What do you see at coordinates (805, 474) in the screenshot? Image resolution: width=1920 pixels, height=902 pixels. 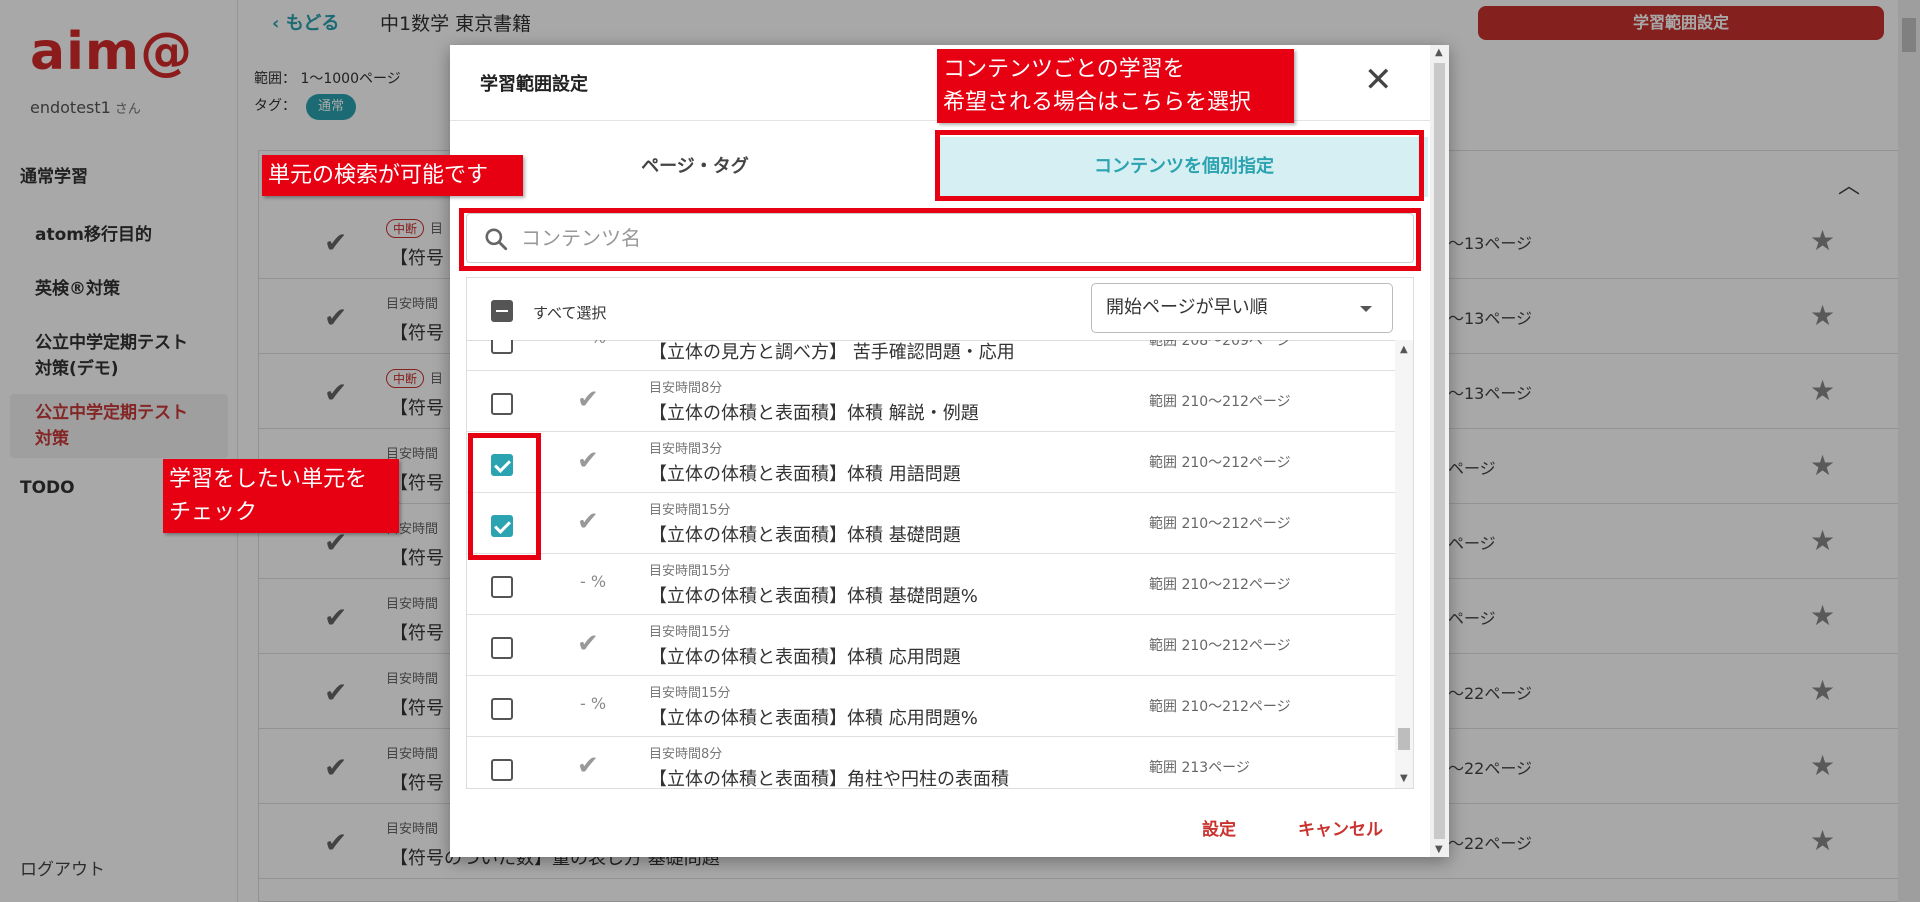 I see `item-name: 【立体の体積と表面積】体積 用語問題` at bounding box center [805, 474].